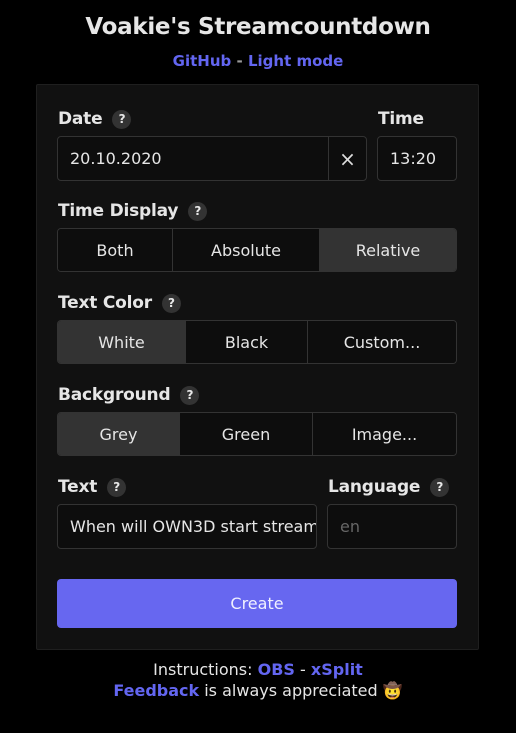  Describe the element at coordinates (212, 158) in the screenshot. I see `date-field: 20.10.2020 ×` at that location.